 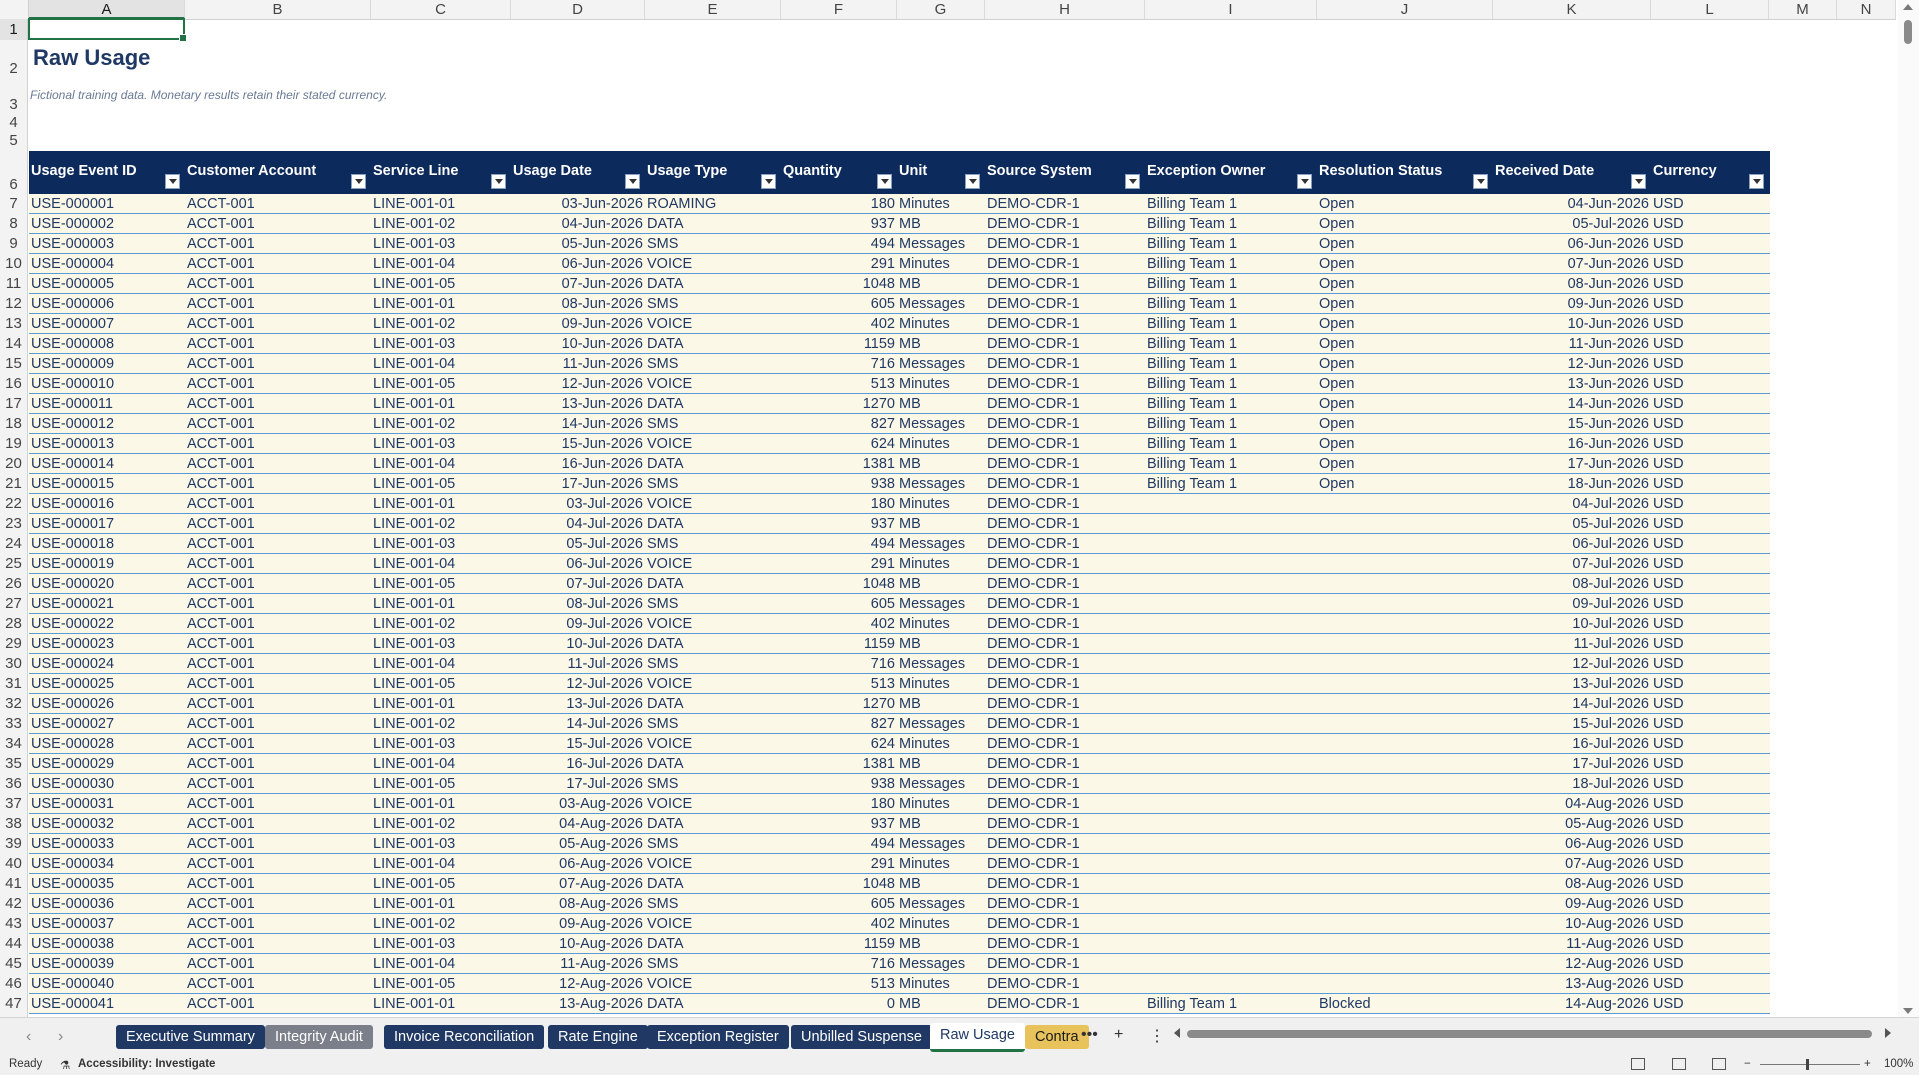 What do you see at coordinates (578, 804) in the screenshot?
I see `table-cell: 03-Aug-2026` at bounding box center [578, 804].